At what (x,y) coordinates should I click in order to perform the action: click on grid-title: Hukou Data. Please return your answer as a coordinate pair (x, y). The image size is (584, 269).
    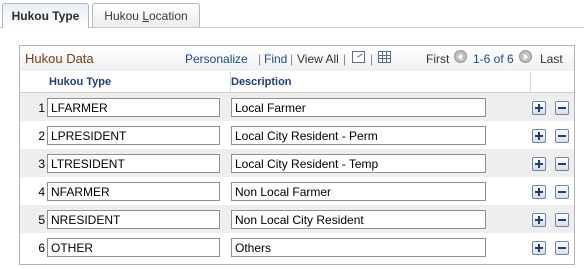
    Looking at the image, I should click on (59, 58).